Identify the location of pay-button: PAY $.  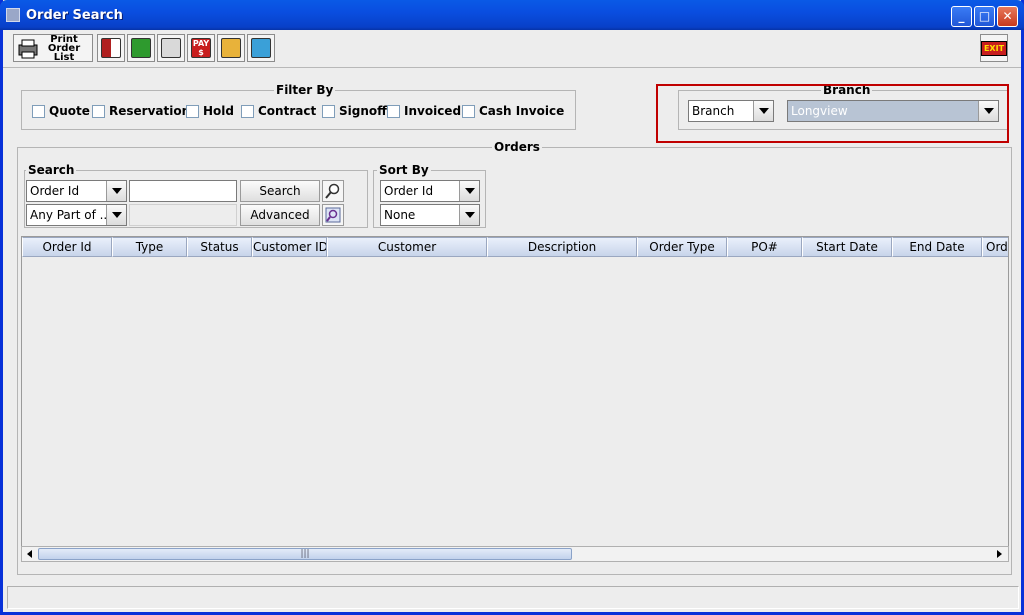
(201, 48).